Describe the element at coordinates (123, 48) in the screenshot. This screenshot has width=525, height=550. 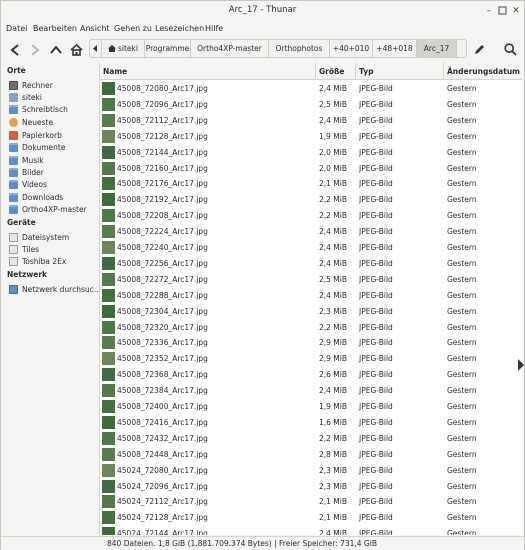
I see `breadcrumb-siteki: siteki` at that location.